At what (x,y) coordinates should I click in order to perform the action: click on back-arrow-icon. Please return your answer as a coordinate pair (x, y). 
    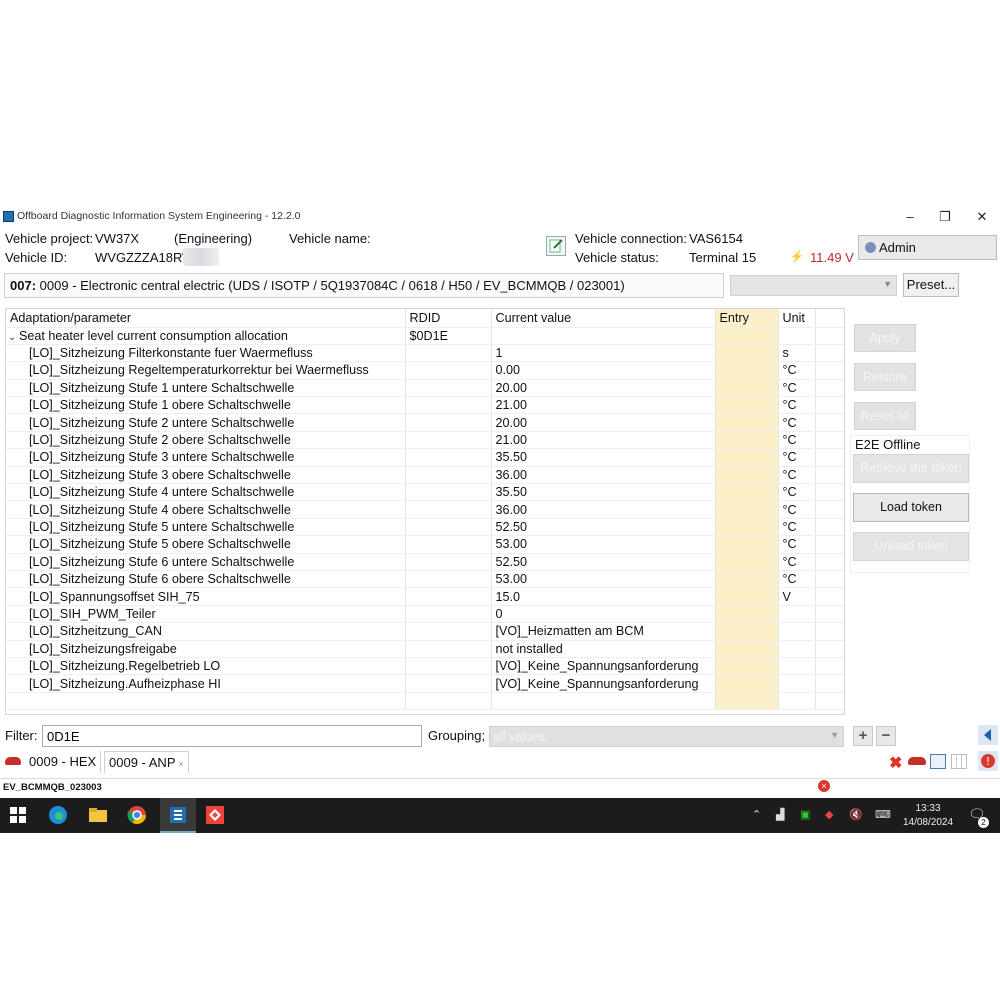
    Looking at the image, I should click on (988, 735).